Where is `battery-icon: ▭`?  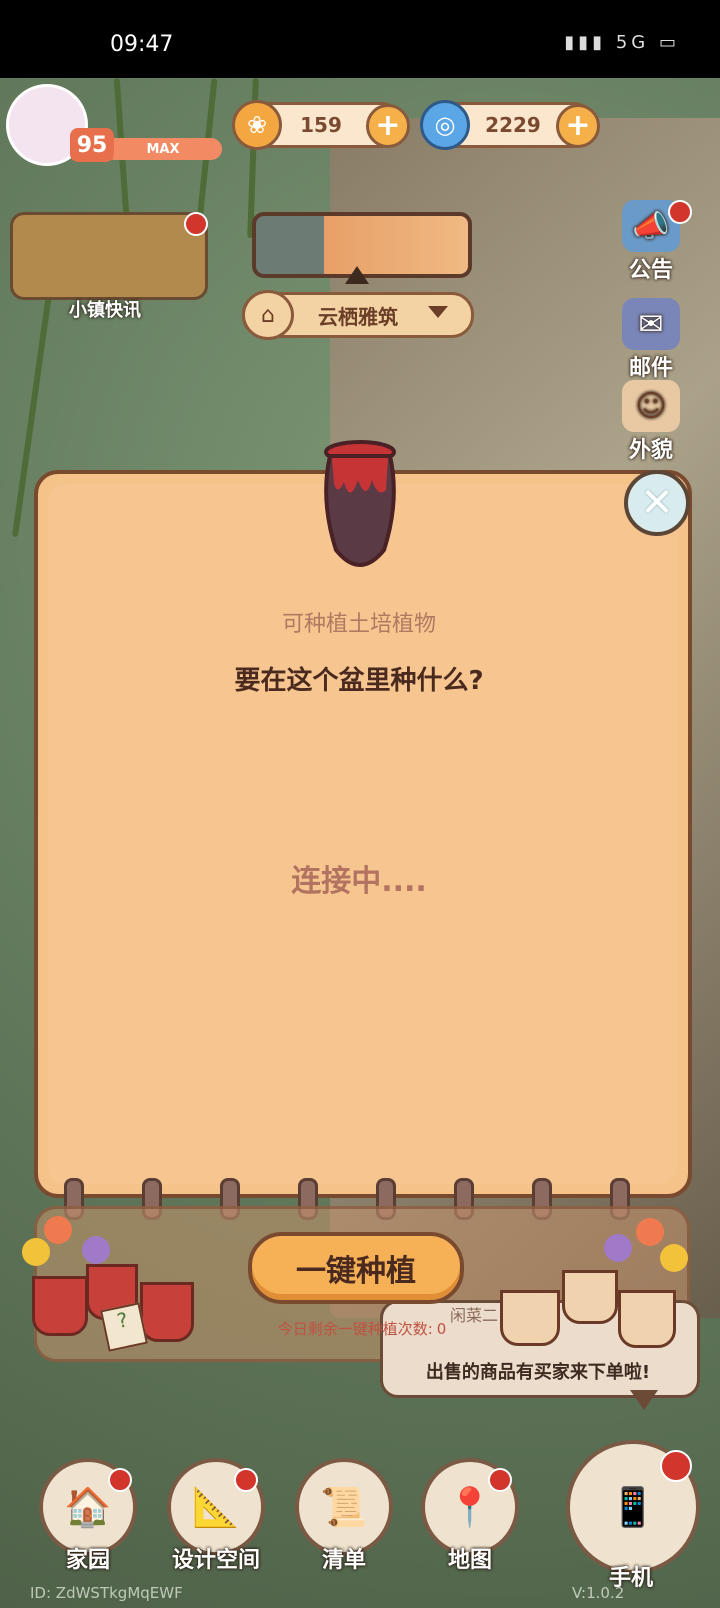
battery-icon: ▭ is located at coordinates (669, 42).